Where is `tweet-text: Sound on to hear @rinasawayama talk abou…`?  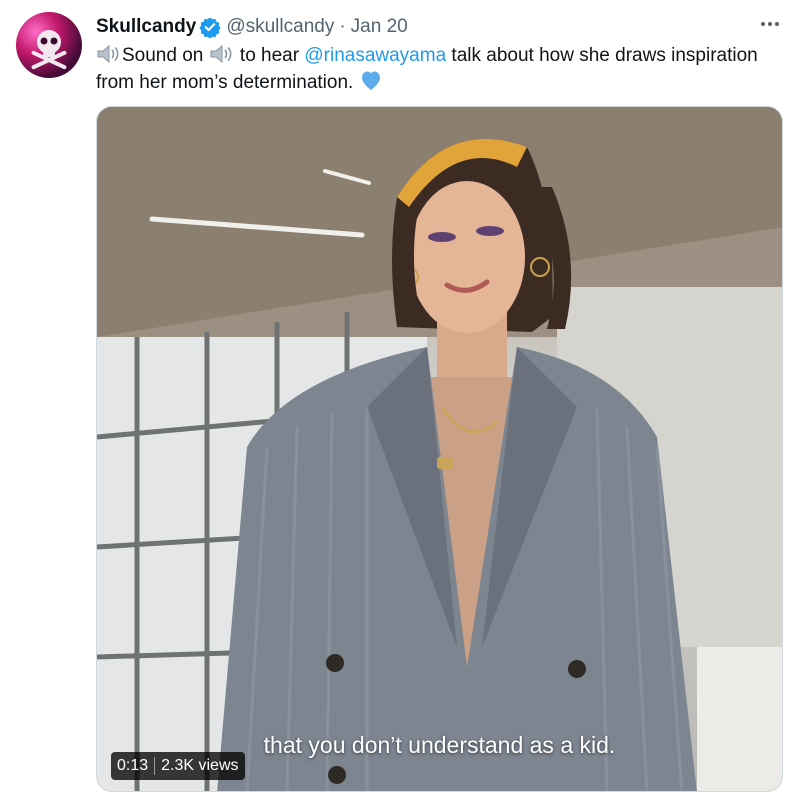 tweet-text: Sound on to hear @rinasawayama talk abou… is located at coordinates (441, 69).